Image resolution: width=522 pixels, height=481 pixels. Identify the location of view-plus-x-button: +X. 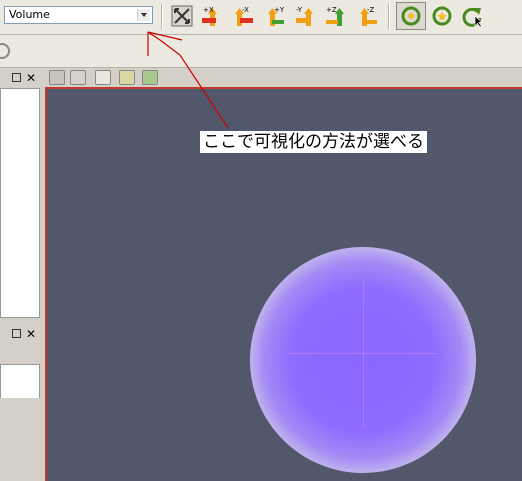
(212, 16).